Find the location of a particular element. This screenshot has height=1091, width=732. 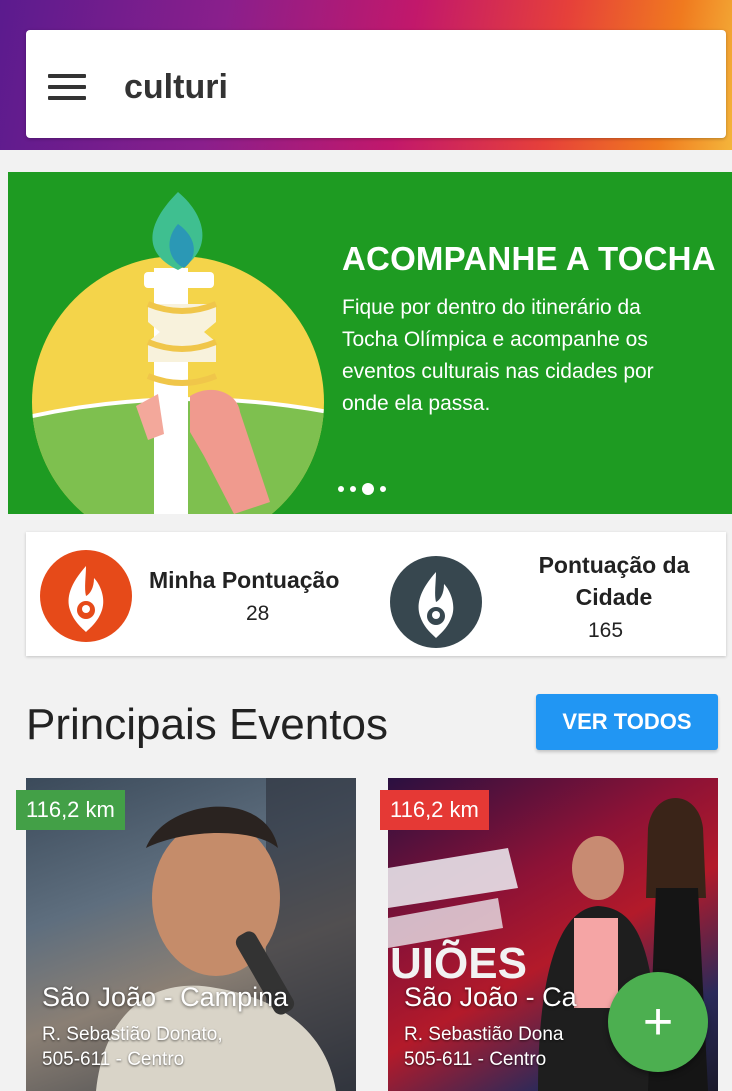

section-title: Principais Eventos is located at coordinates (207, 724).